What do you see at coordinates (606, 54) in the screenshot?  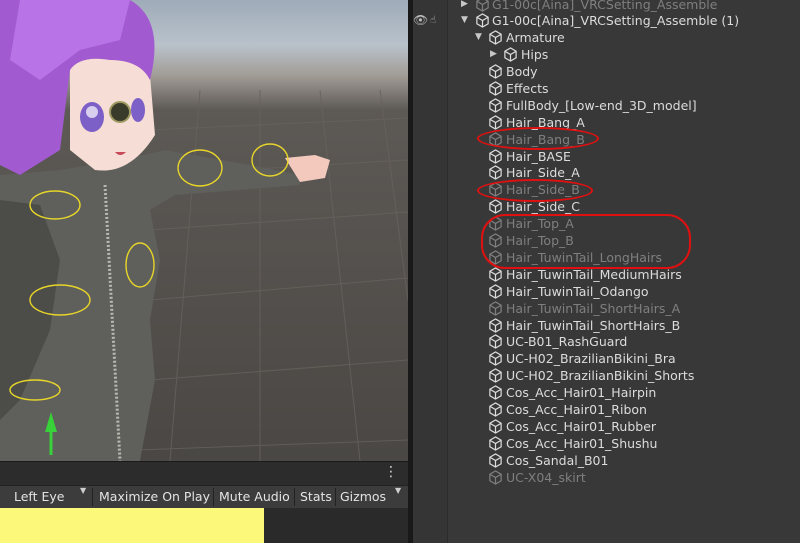 I see `hierarchy-item: ▶ Hips` at bounding box center [606, 54].